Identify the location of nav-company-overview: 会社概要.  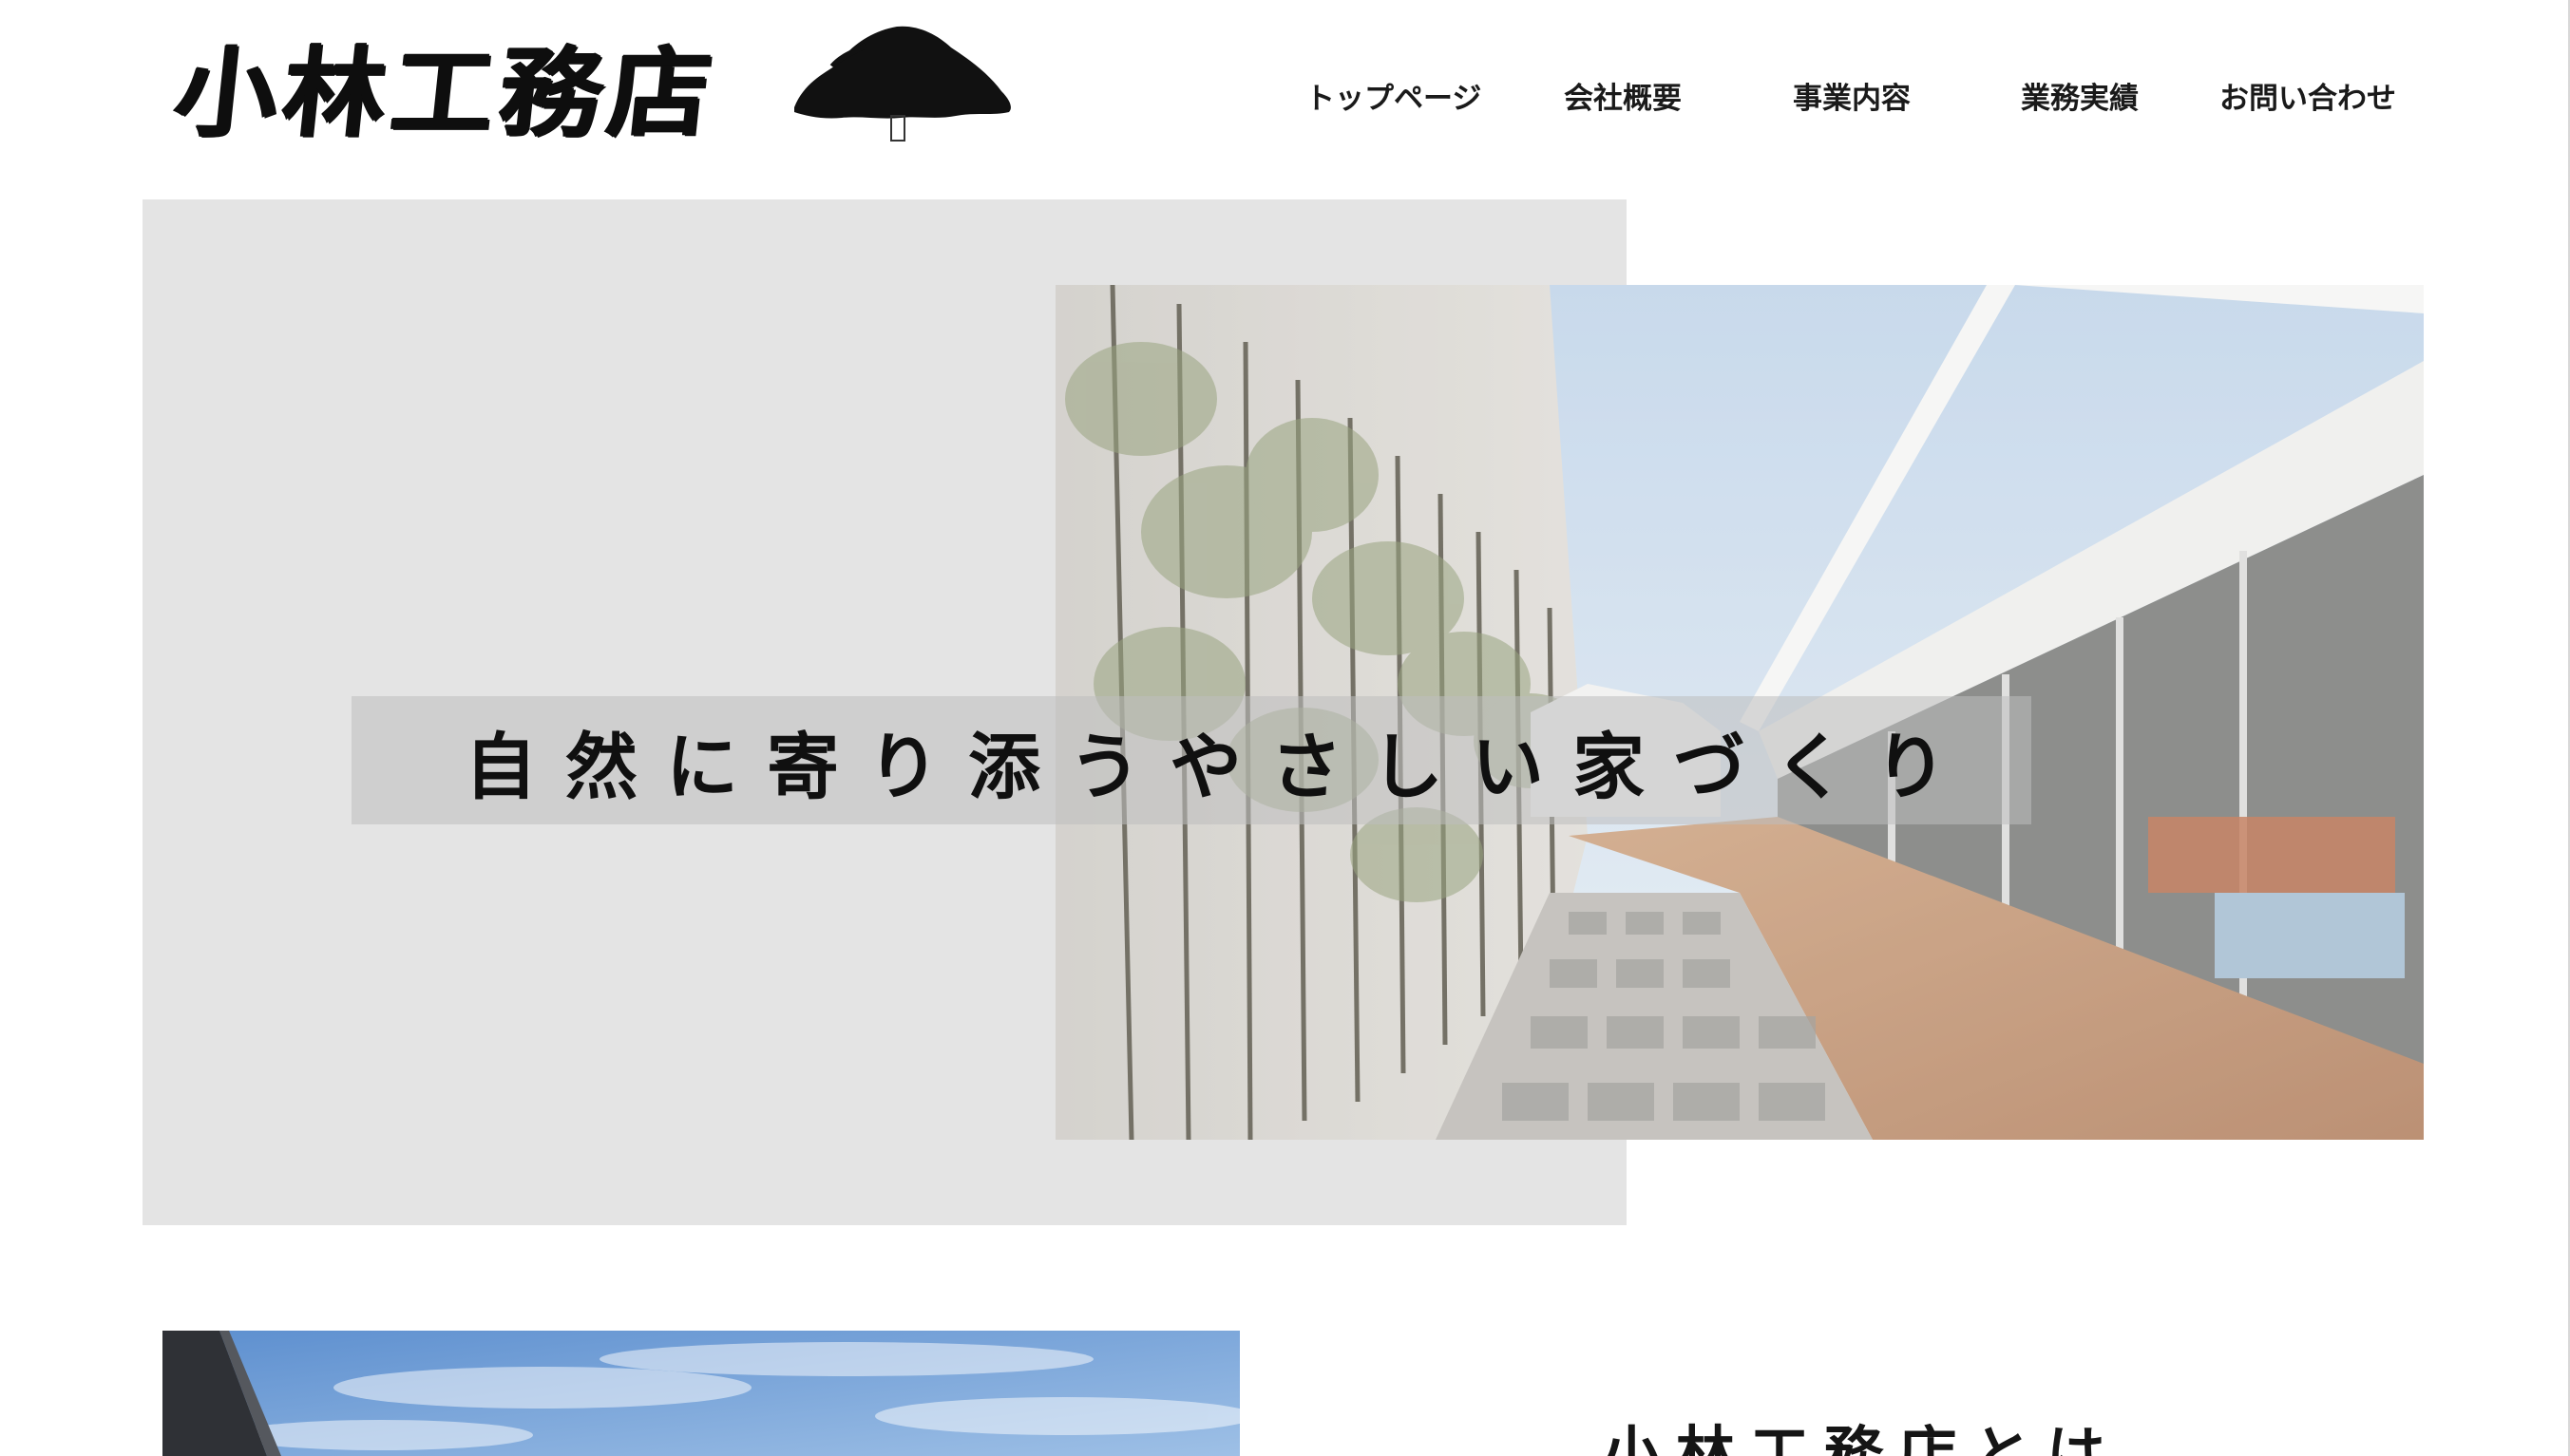
(1623, 95).